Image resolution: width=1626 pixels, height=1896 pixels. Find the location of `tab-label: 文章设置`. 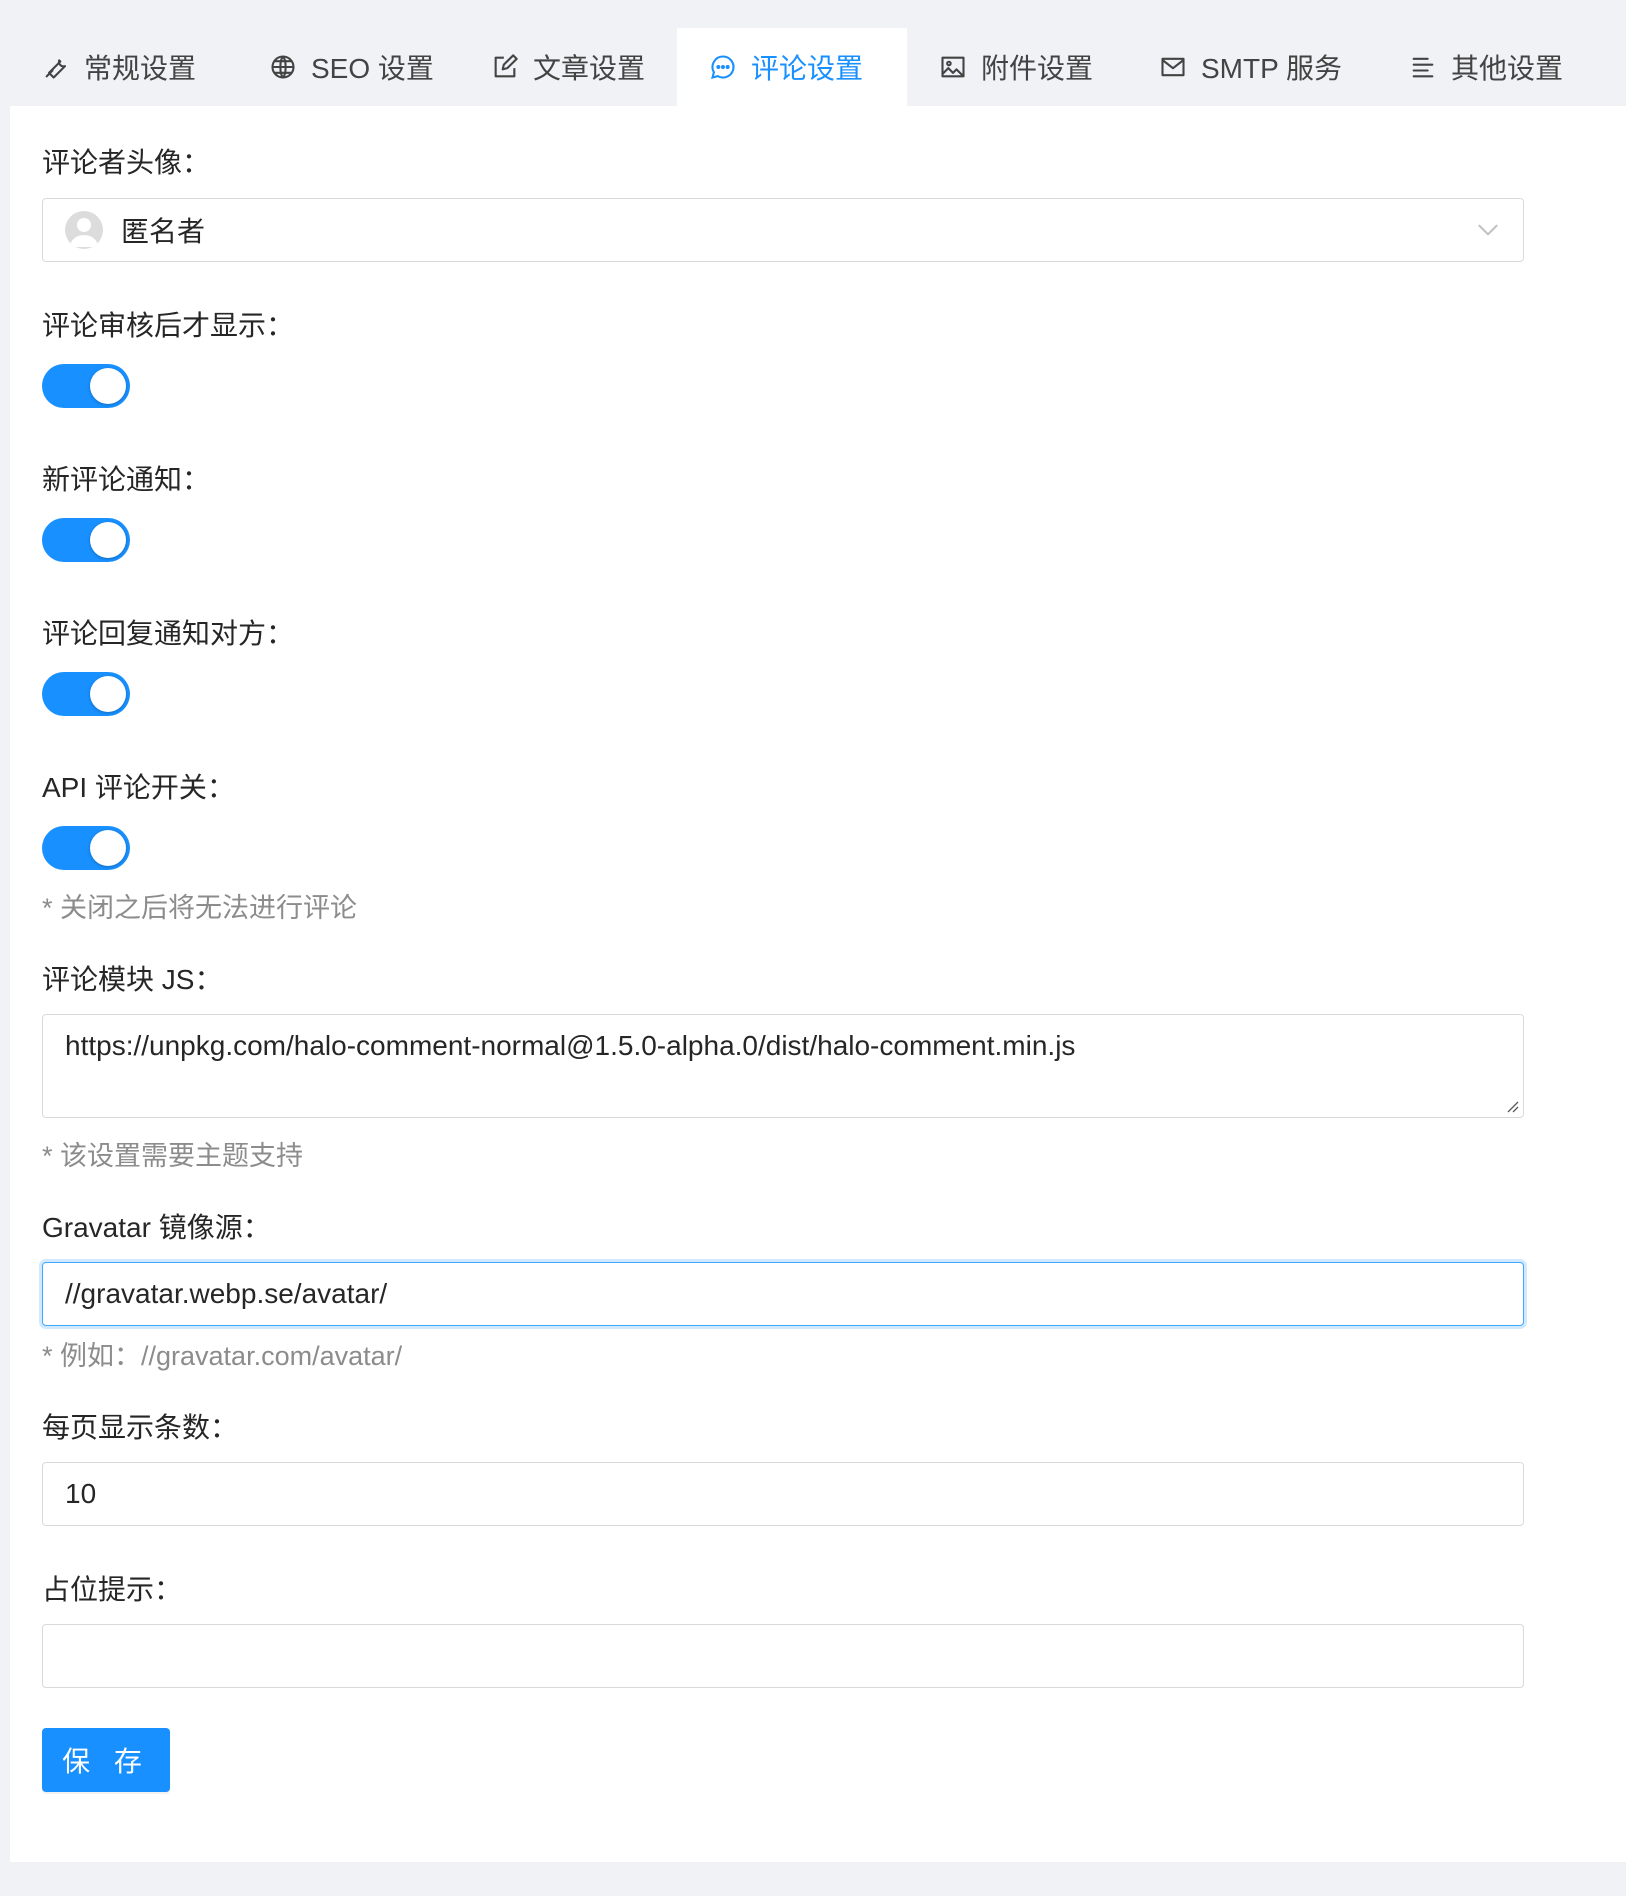

tab-label: 文章设置 is located at coordinates (589, 68).